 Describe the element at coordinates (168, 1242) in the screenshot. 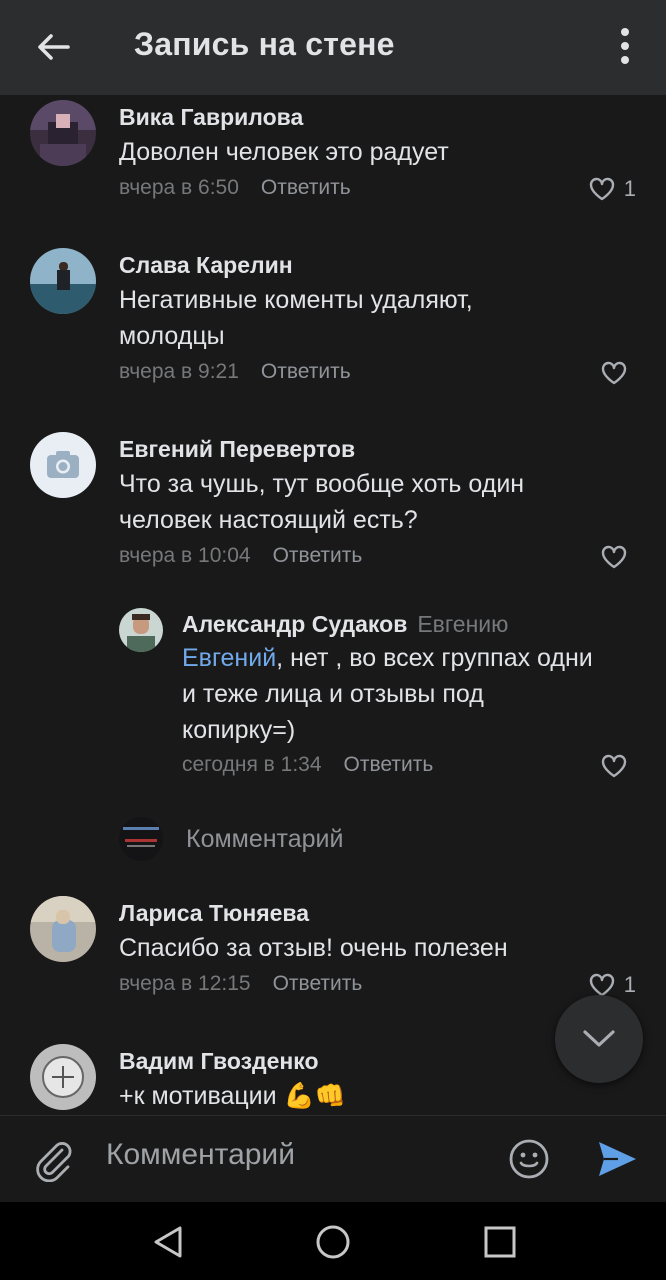

I see `nav-back-icon` at that location.